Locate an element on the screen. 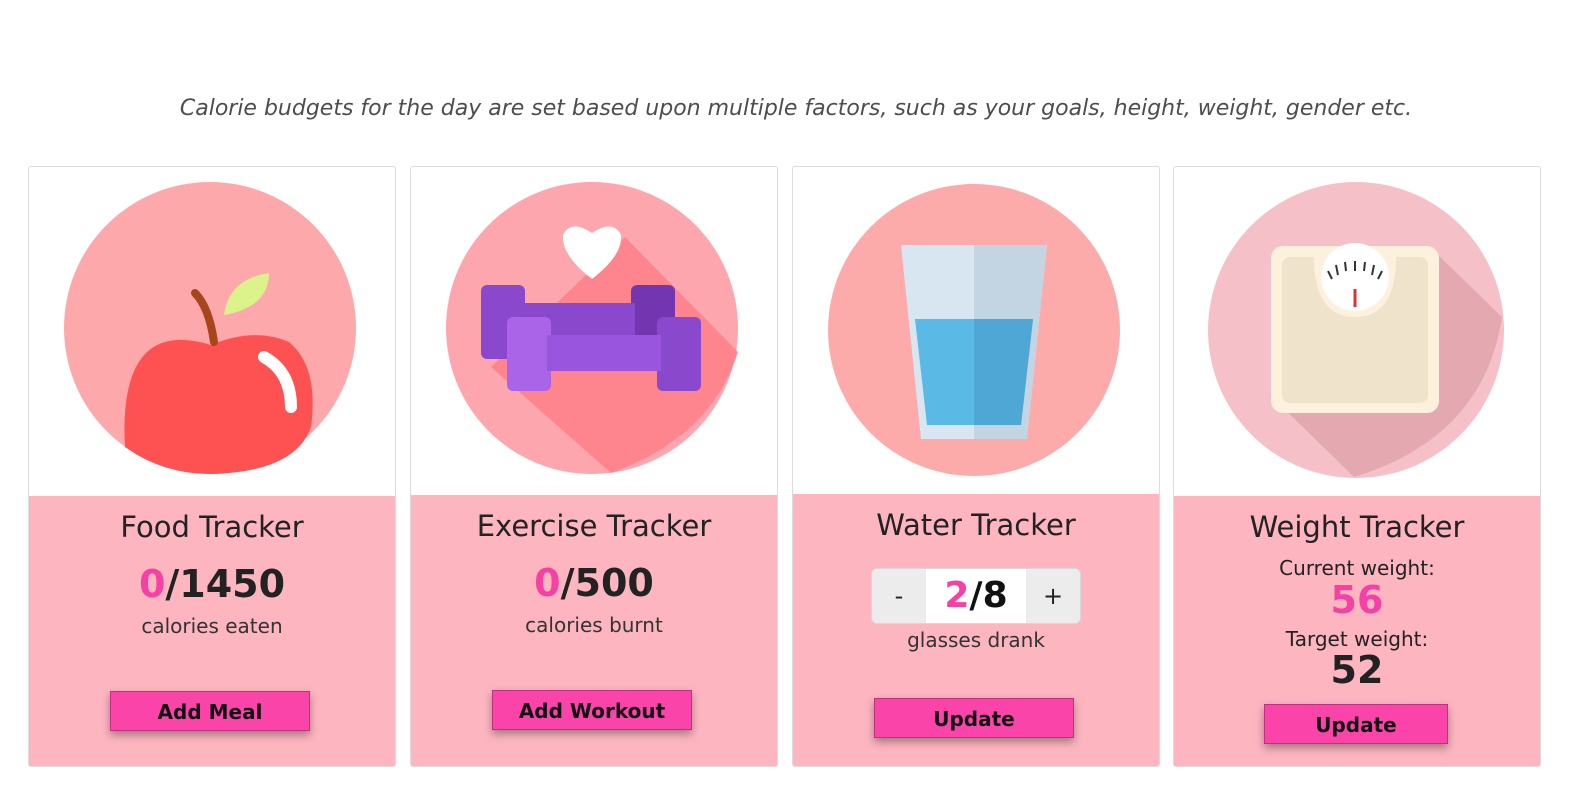  exercise-calorie-count: 0/500 is located at coordinates (594, 583).